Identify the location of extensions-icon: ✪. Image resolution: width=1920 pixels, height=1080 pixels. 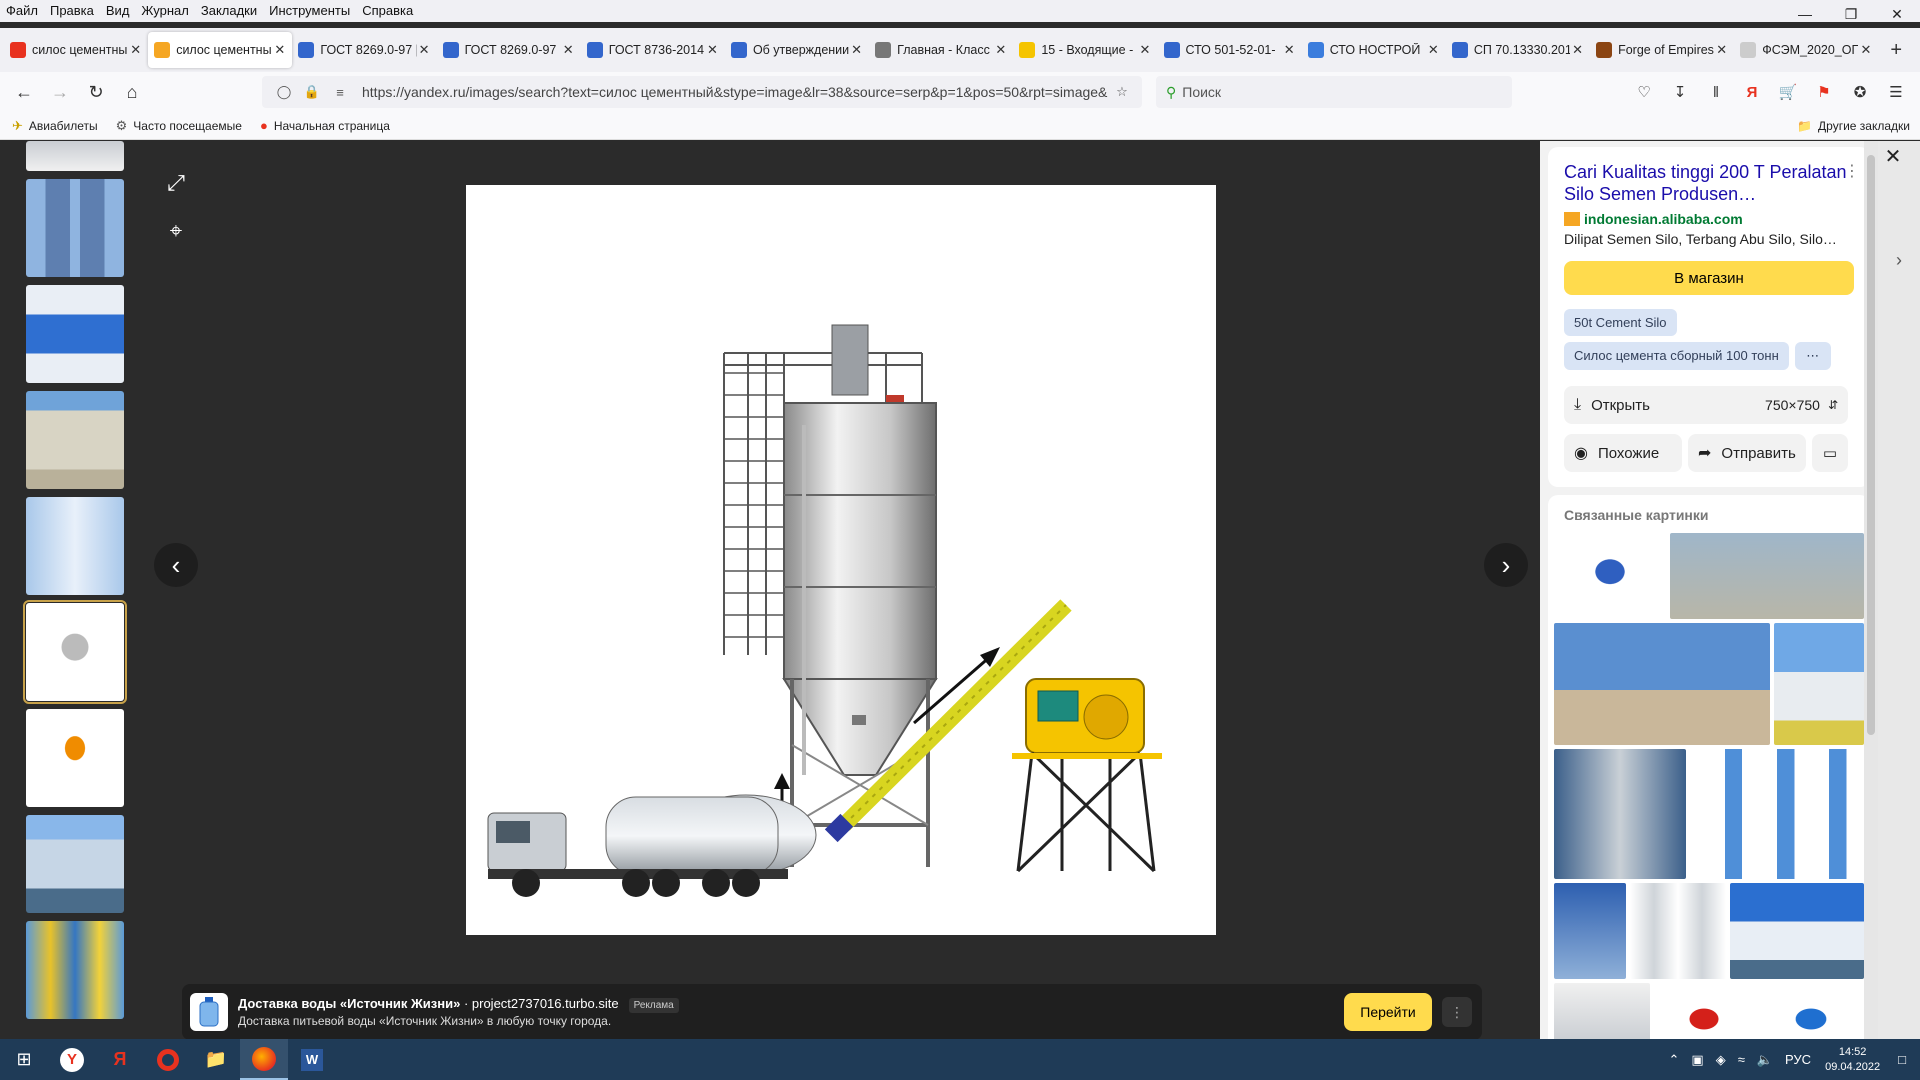
(1860, 92).